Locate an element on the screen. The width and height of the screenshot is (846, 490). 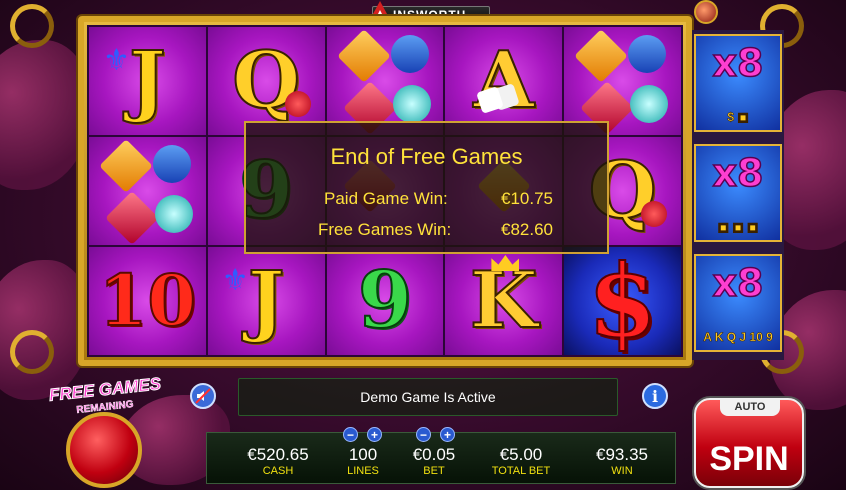
win-label: WIN is located at coordinates (622, 471).